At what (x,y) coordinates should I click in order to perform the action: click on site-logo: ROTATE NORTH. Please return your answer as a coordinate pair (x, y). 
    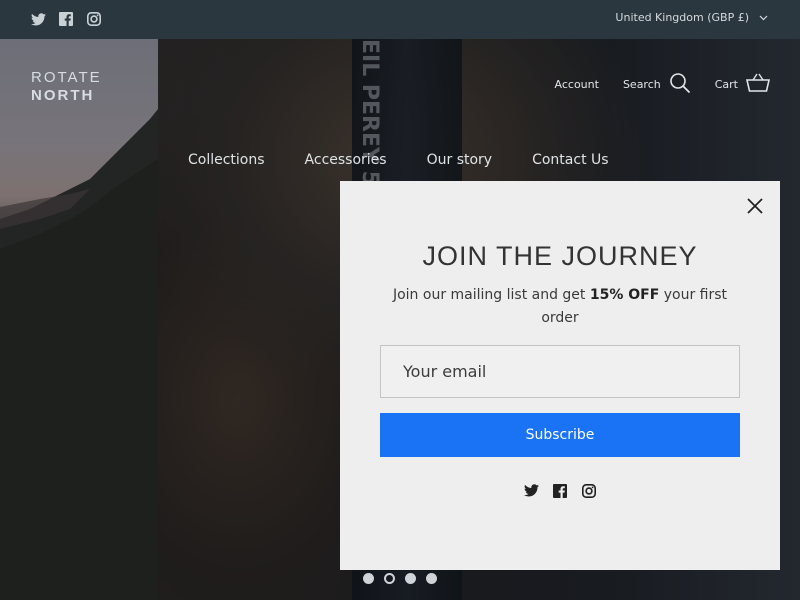
    Looking at the image, I should click on (66, 87).